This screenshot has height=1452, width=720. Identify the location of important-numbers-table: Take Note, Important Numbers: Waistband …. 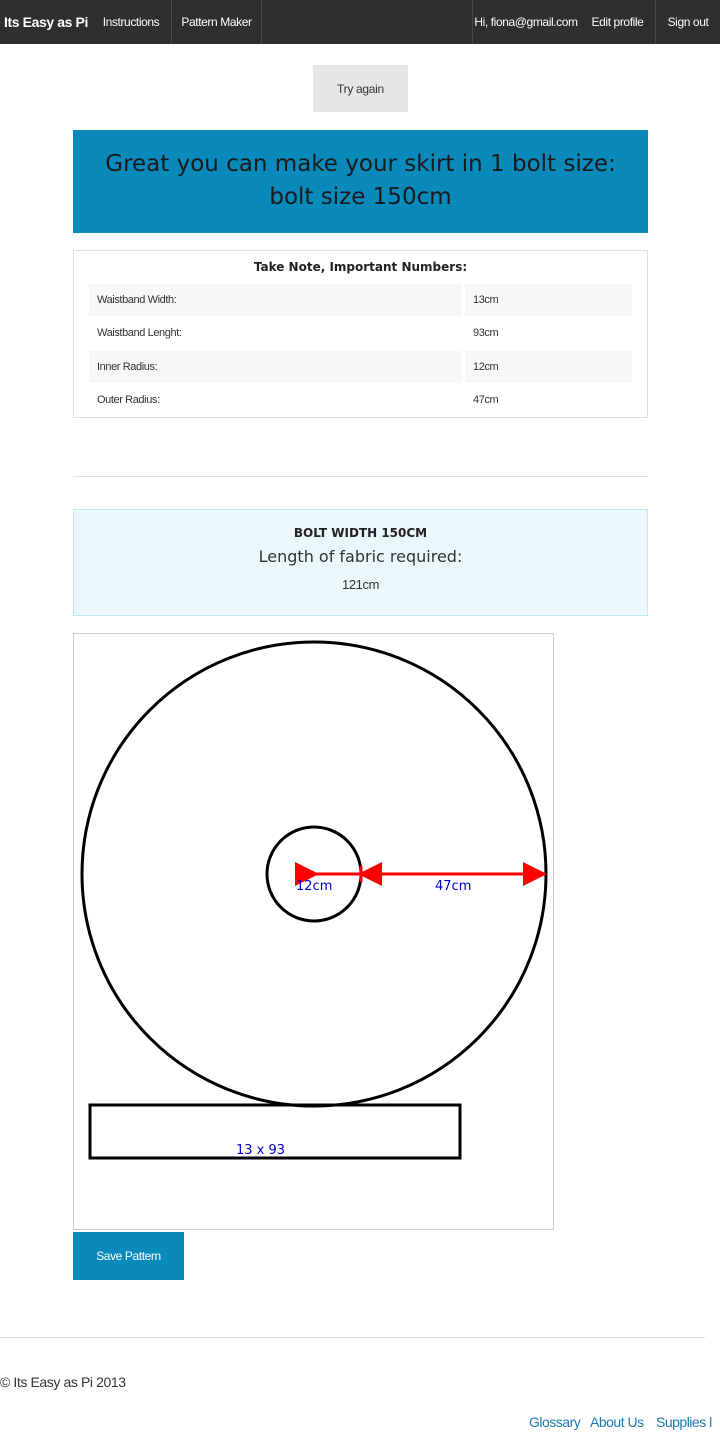
(360, 334).